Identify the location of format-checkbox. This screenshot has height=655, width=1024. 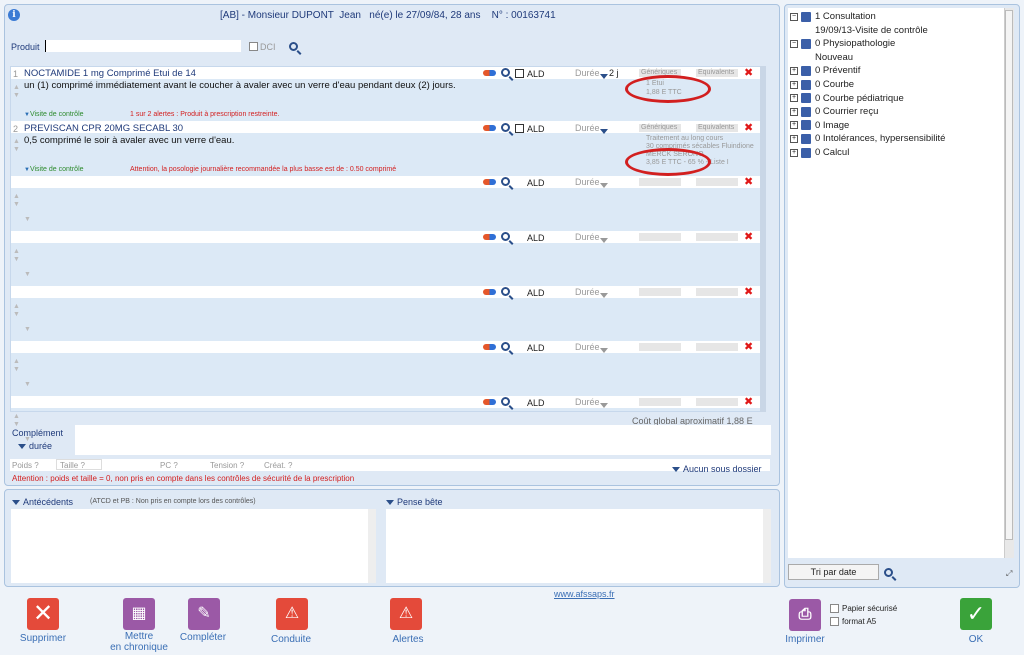
(834, 621).